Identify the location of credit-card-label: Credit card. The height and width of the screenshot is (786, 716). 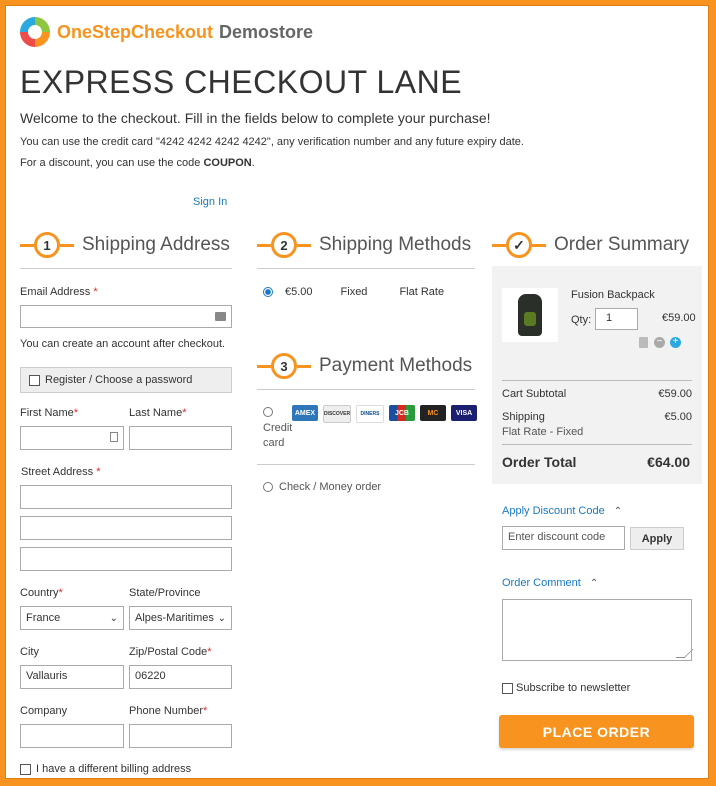
(277, 436).